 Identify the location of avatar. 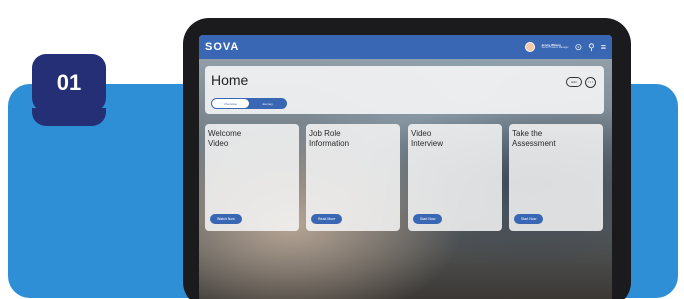
(530, 47).